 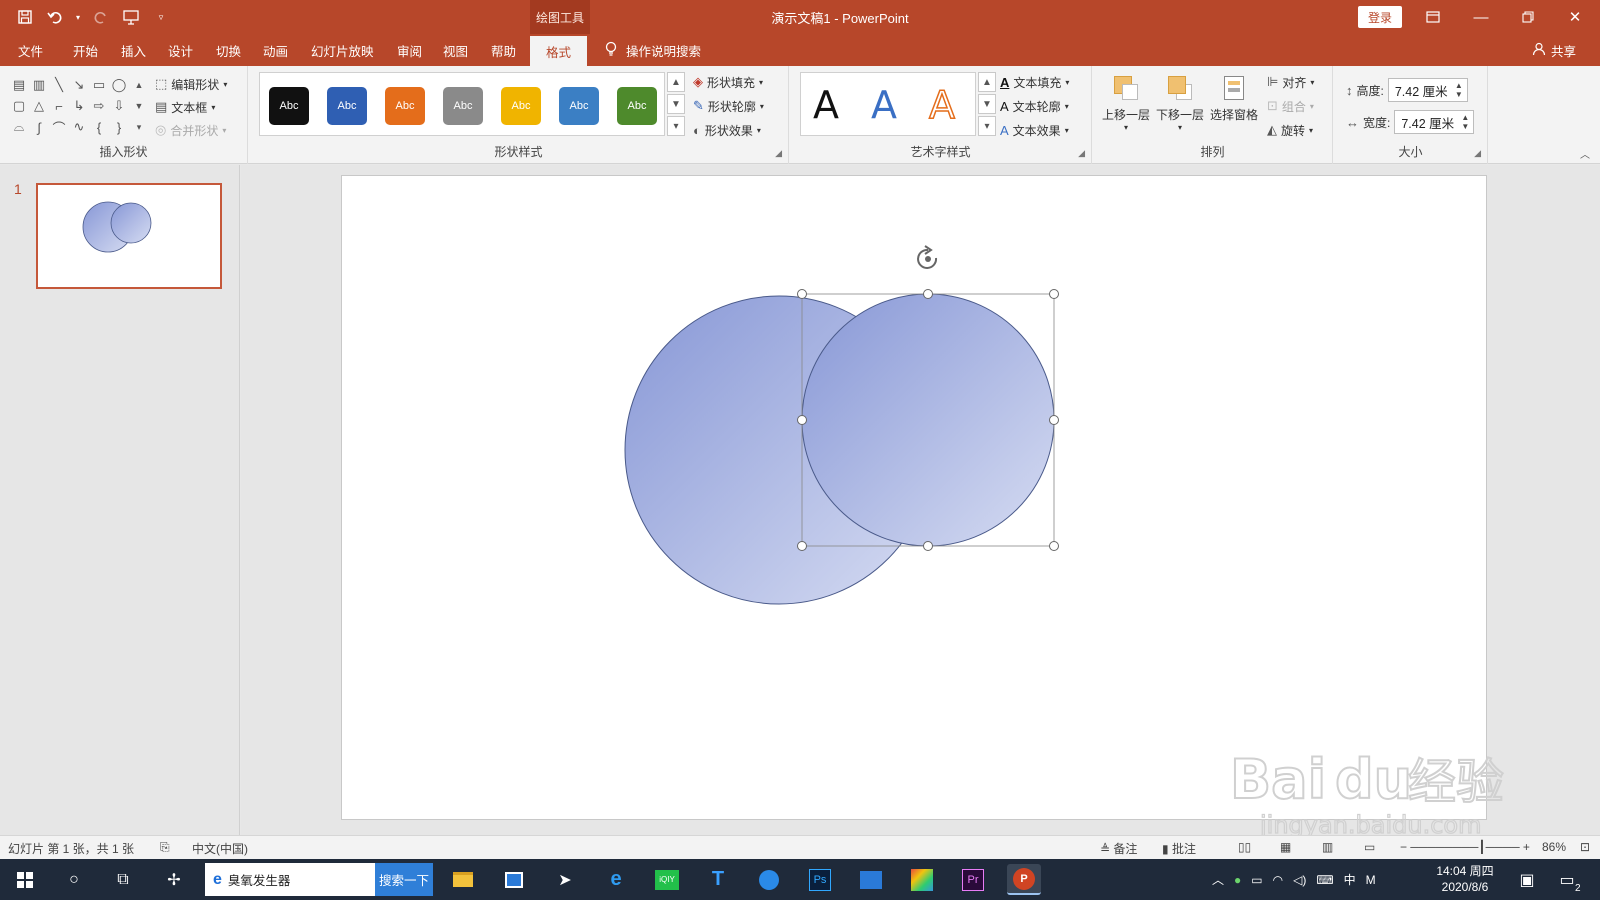 I want to click on shape-effects-button: ◐ 形状效果 ▾, so click(x=727, y=130).